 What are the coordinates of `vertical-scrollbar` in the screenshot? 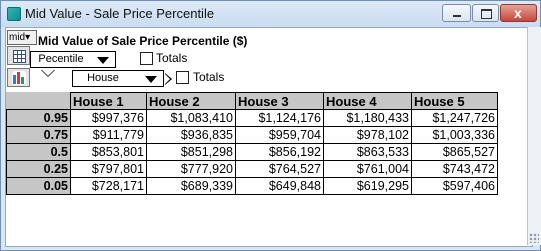 It's located at (534, 136).